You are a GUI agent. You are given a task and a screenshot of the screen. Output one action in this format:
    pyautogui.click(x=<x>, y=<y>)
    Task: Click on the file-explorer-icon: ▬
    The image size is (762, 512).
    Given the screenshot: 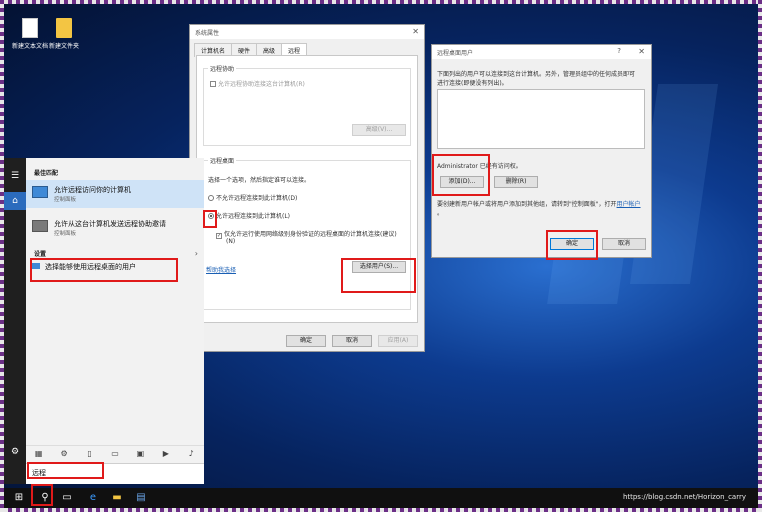 What is the action you would take?
    pyautogui.click(x=117, y=498)
    